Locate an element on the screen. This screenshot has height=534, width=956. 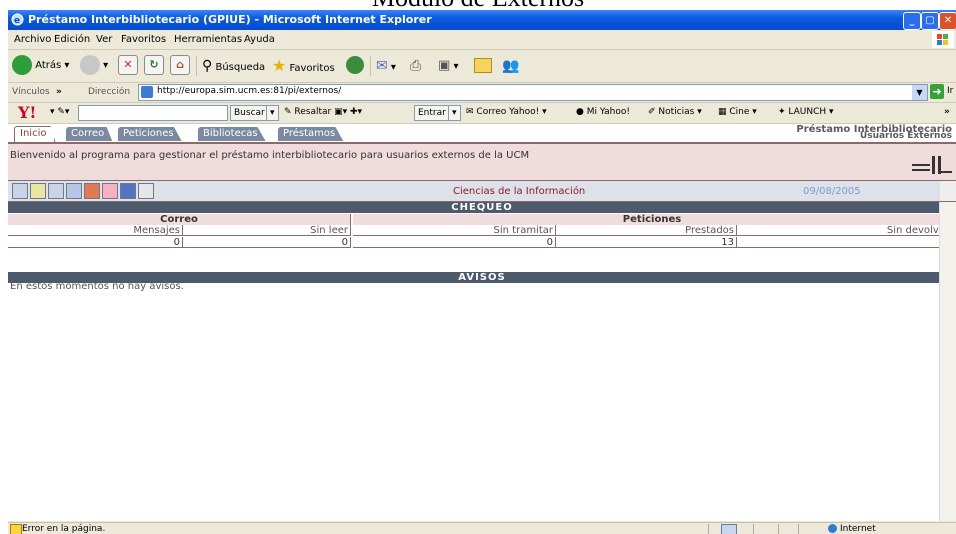
minimize-button: _ is located at coordinates (912, 21).